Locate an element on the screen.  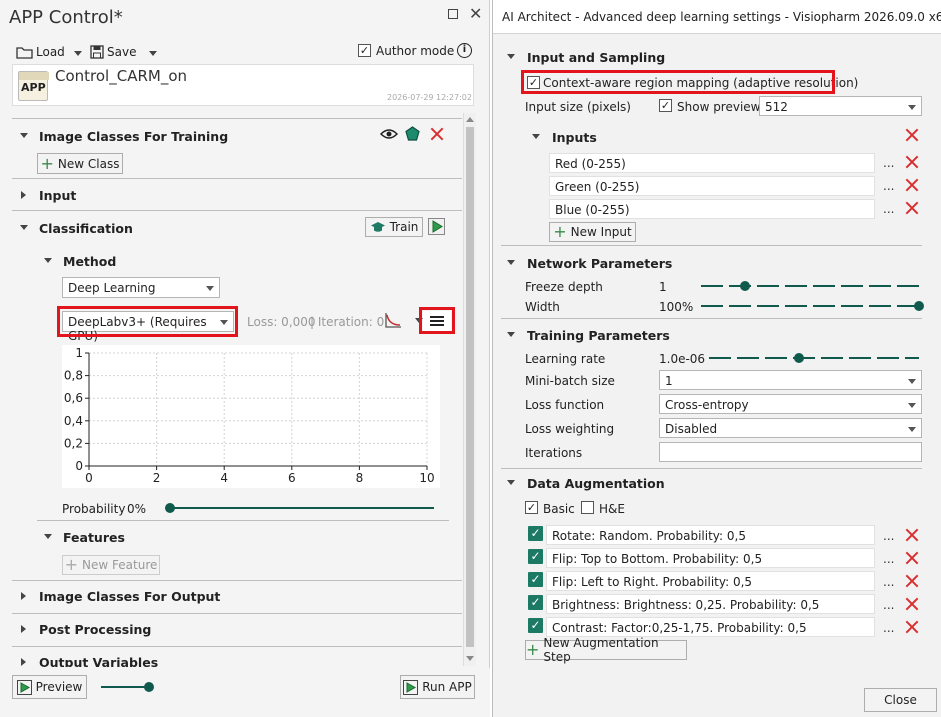
run-app-button: Run APP is located at coordinates (437, 687).